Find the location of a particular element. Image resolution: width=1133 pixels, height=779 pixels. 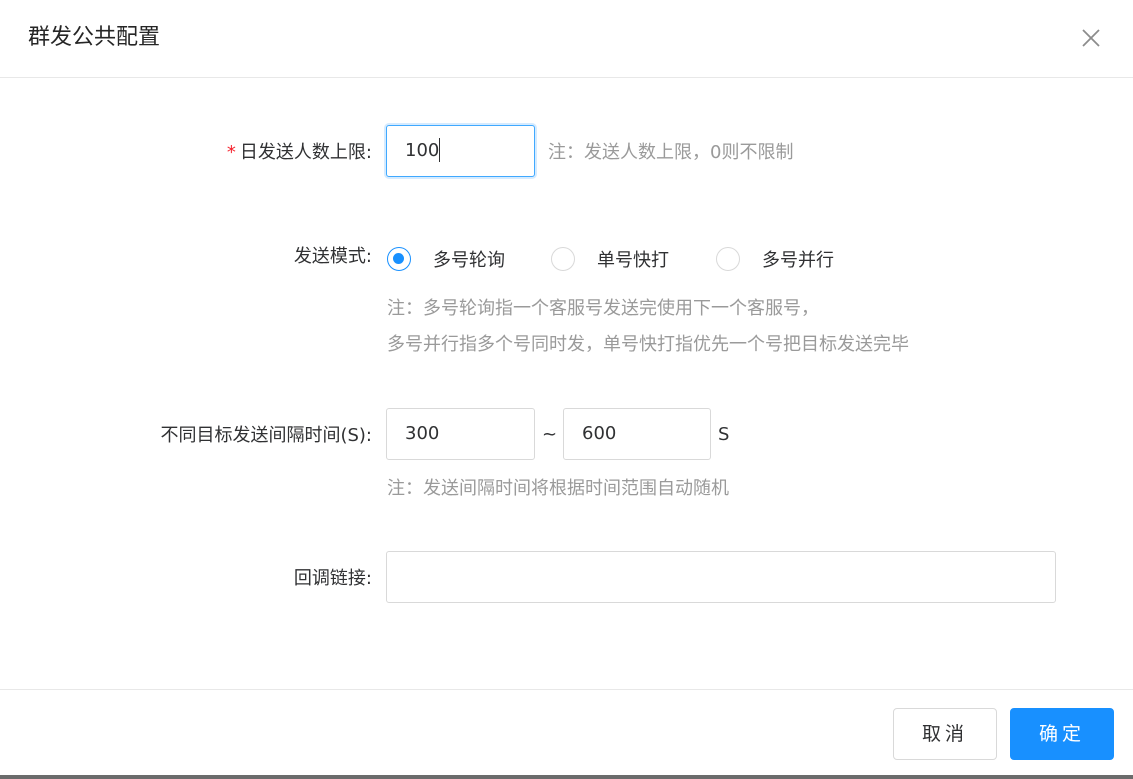

close-button is located at coordinates (1091, 38).